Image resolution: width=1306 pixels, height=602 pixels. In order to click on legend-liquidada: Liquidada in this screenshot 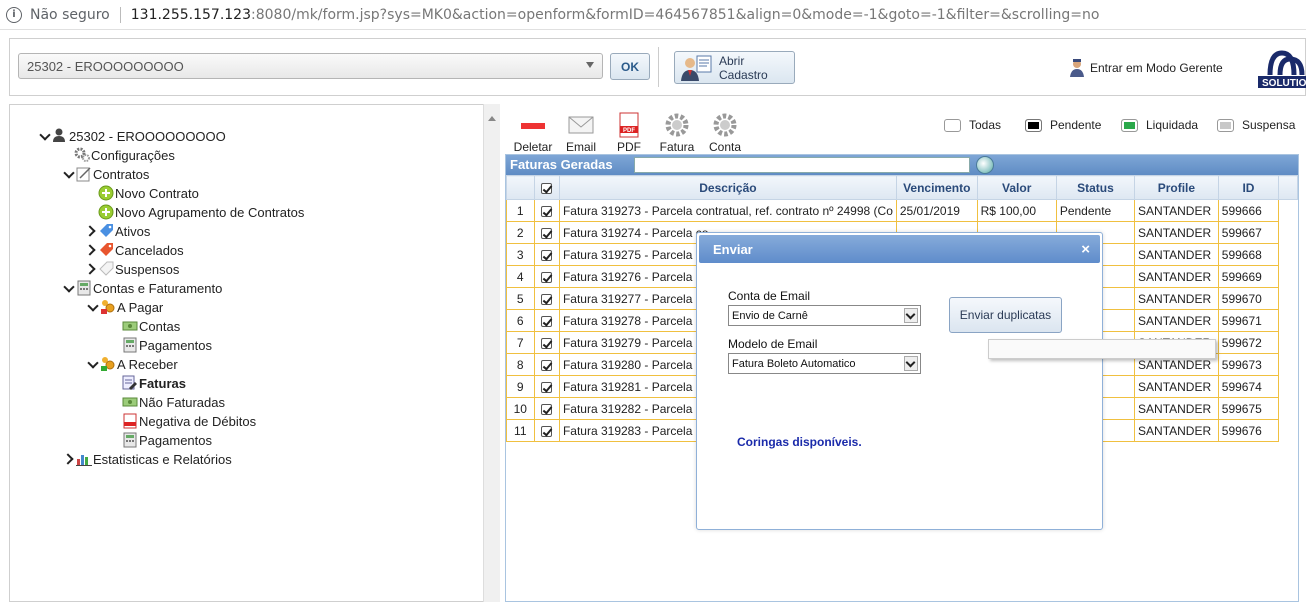, I will do `click(1159, 125)`.